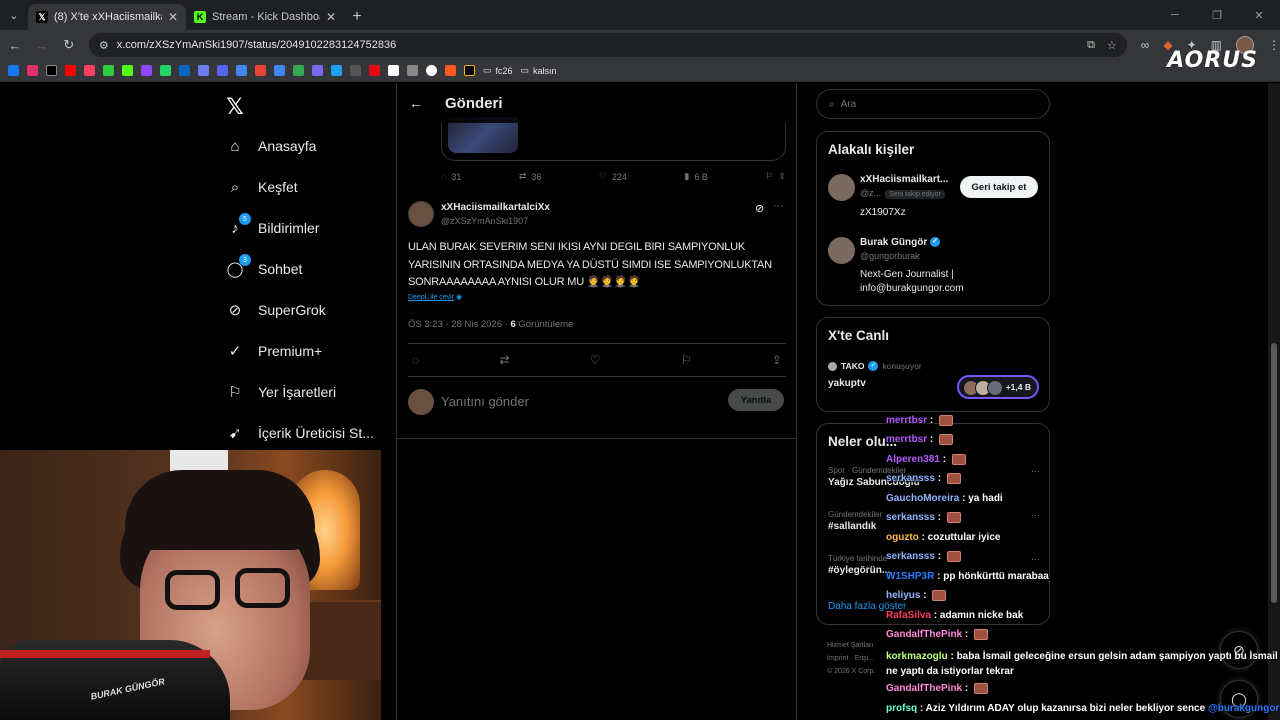  I want to click on nav-item-premium: ✓ Premium+, so click(274, 351).